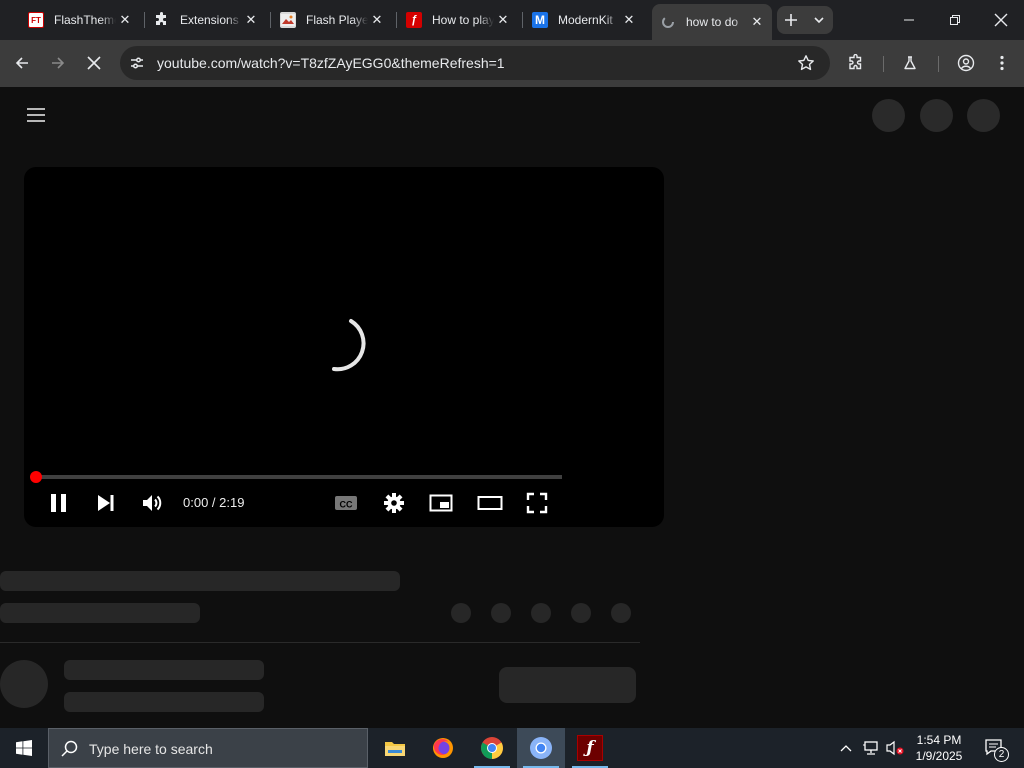 The height and width of the screenshot is (768, 1024). Describe the element at coordinates (966, 63) in the screenshot. I see `profile-button` at that location.